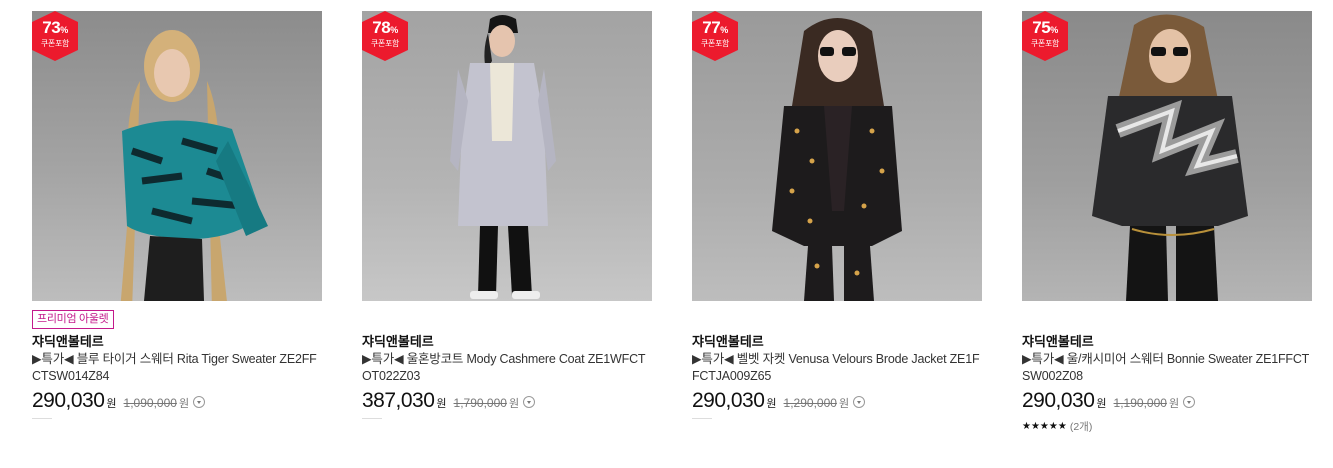  Describe the element at coordinates (1081, 426) in the screenshot. I see `review-count: (2개)` at that location.